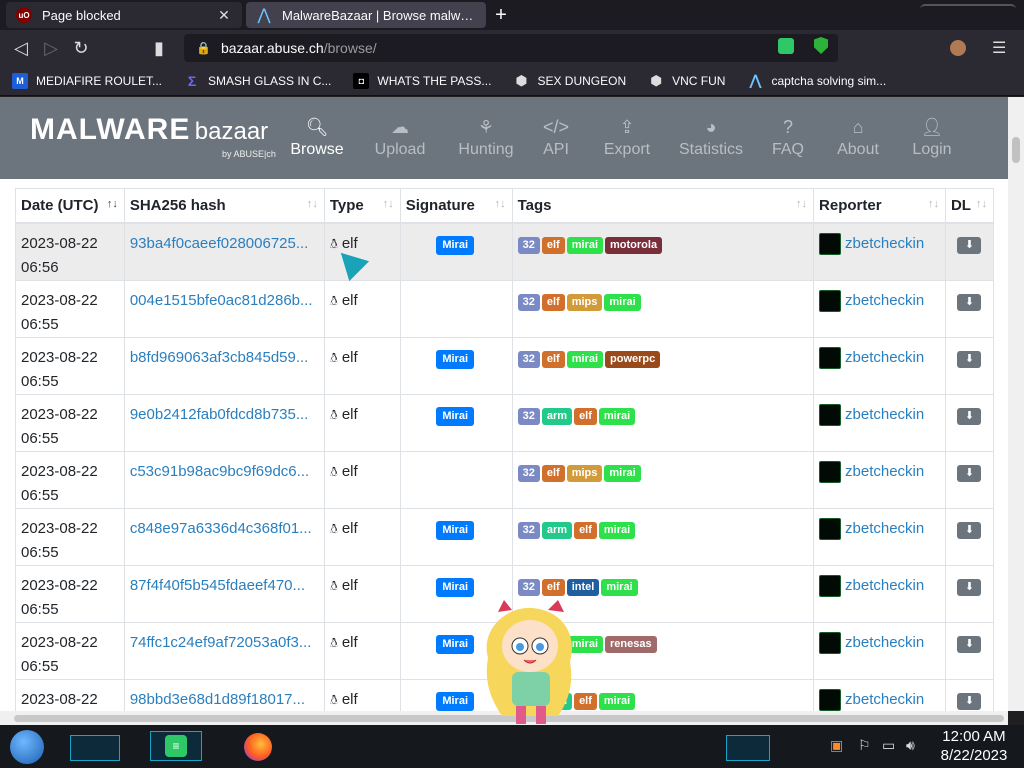 The image size is (1024, 768). Describe the element at coordinates (362, 206) in the screenshot. I see `column-header-type: Type ↑↓` at that location.